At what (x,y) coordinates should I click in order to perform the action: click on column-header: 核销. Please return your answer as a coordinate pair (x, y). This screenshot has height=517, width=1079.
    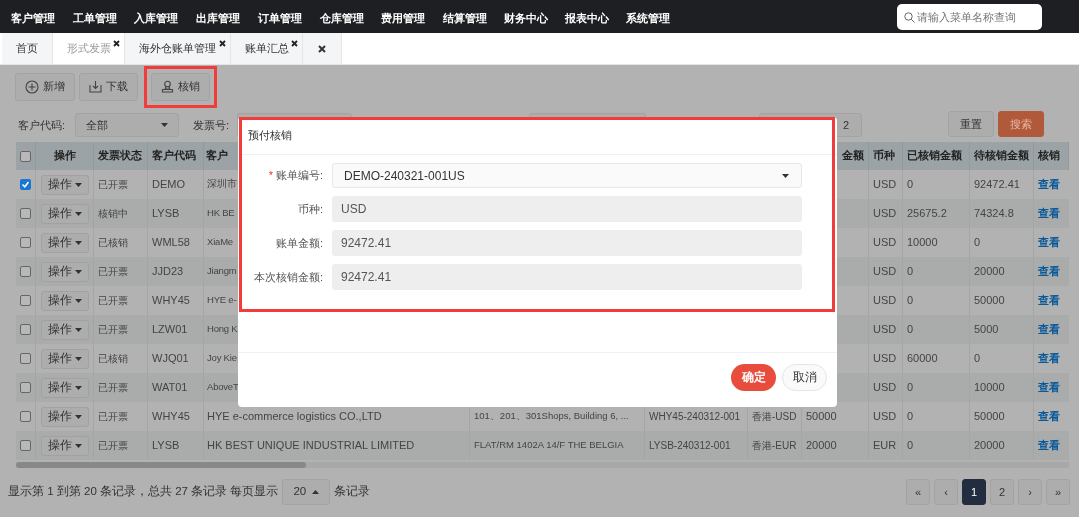
    Looking at the image, I should click on (1049, 156).